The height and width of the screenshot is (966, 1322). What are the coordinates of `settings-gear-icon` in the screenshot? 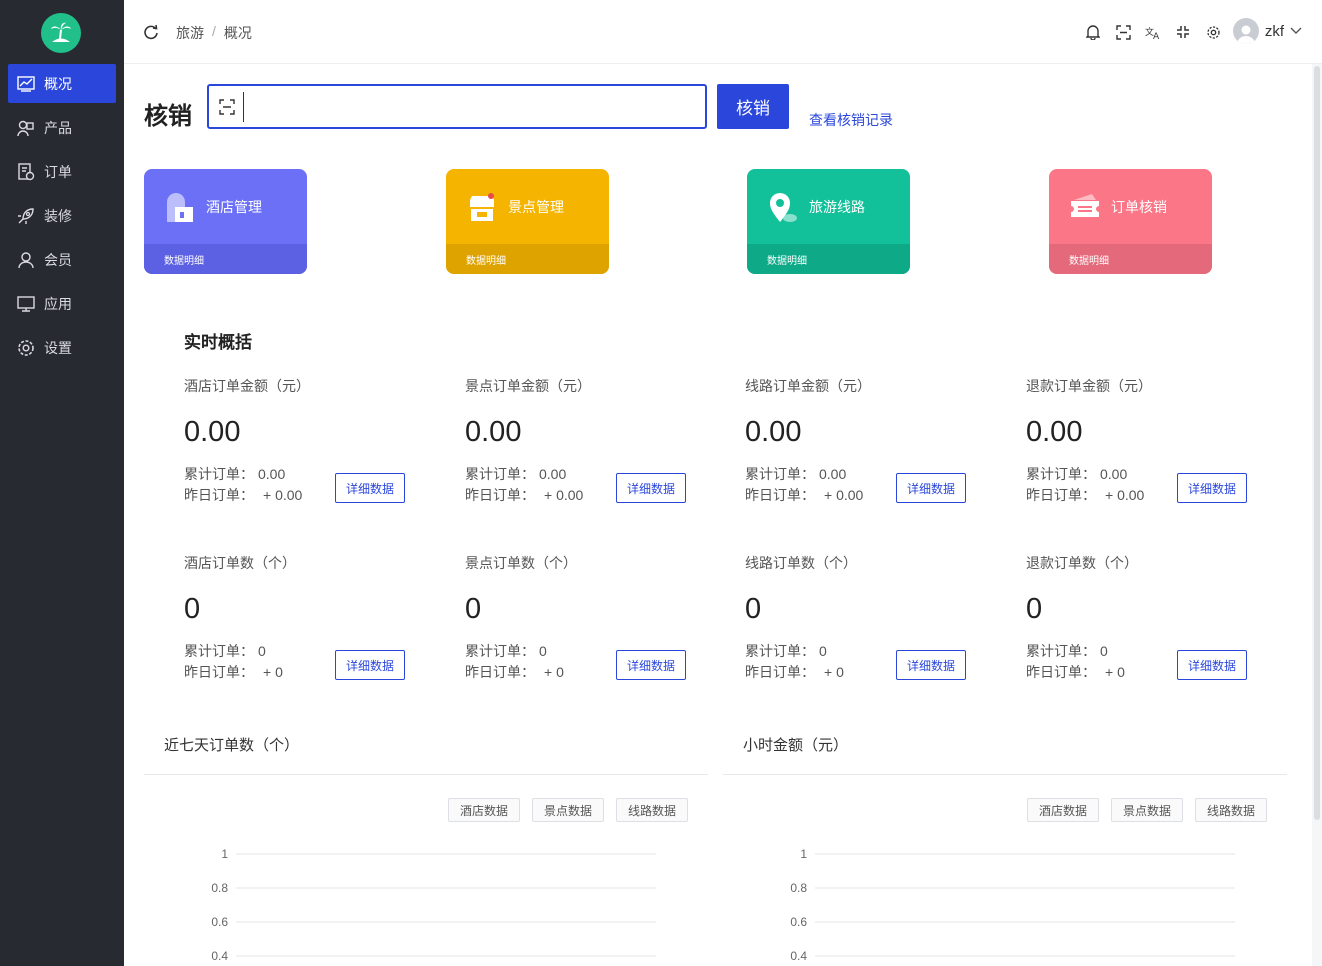 It's located at (1213, 32).